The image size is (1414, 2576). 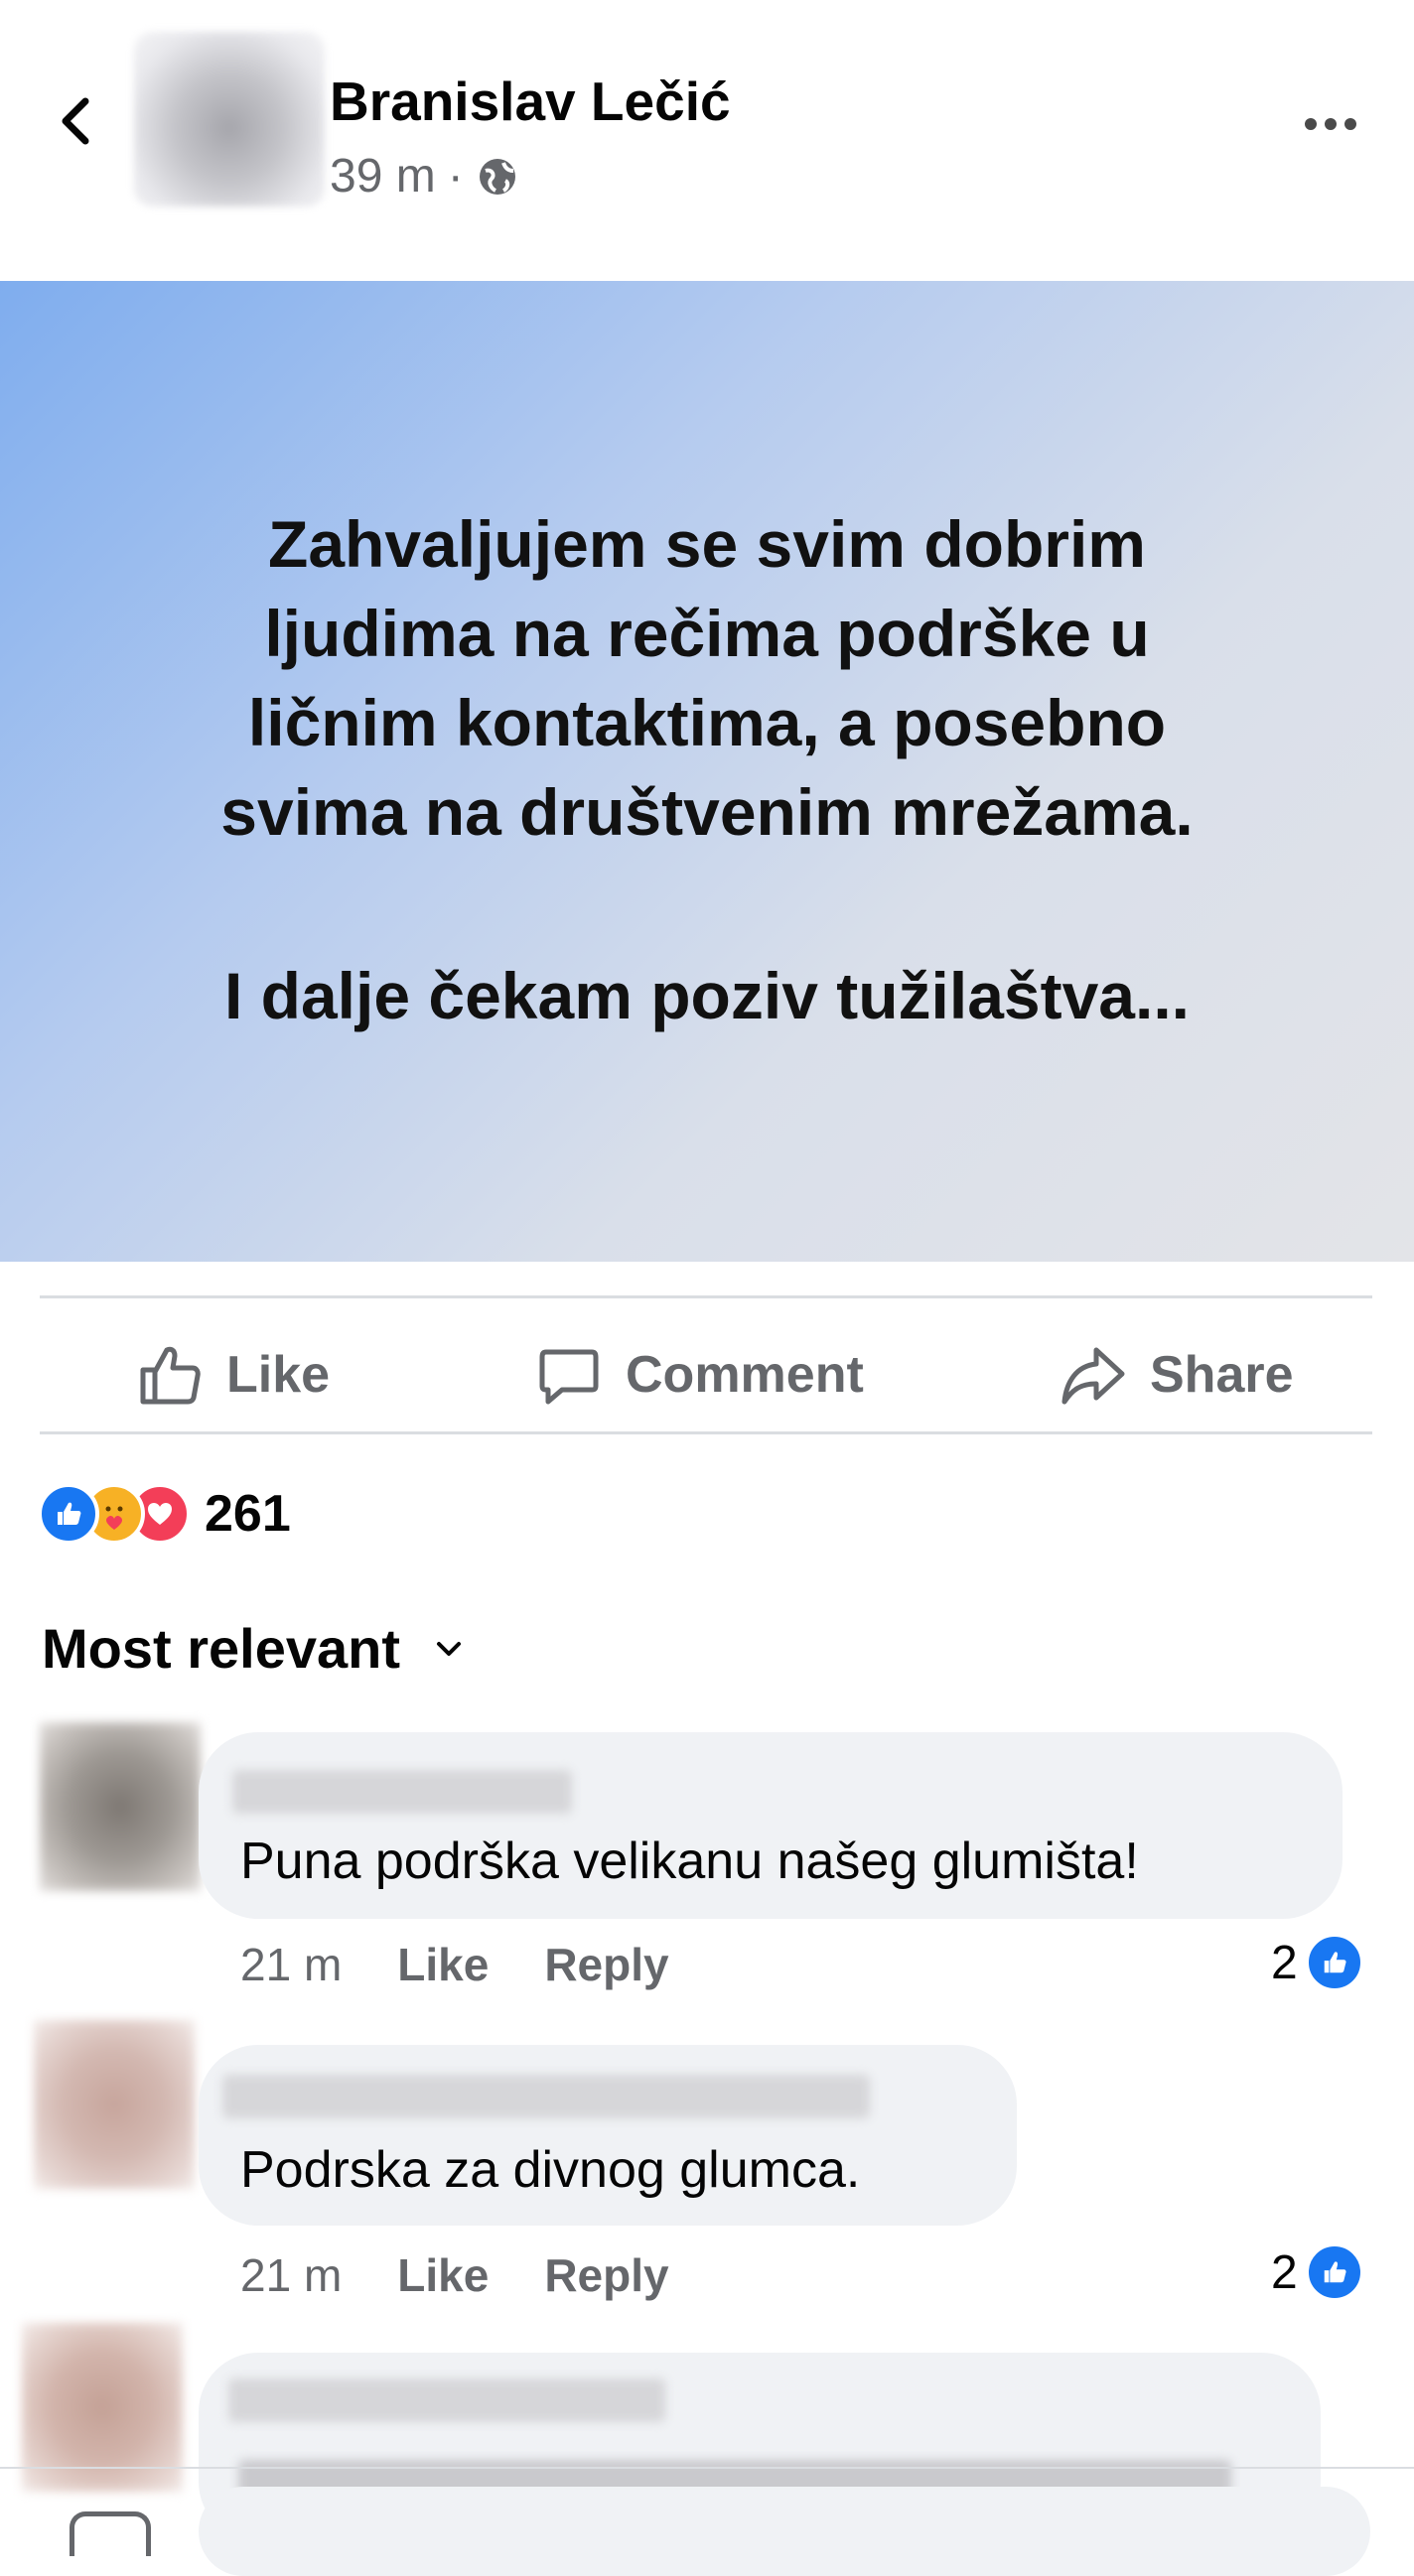 What do you see at coordinates (110, 2533) in the screenshot?
I see `camera-icon` at bounding box center [110, 2533].